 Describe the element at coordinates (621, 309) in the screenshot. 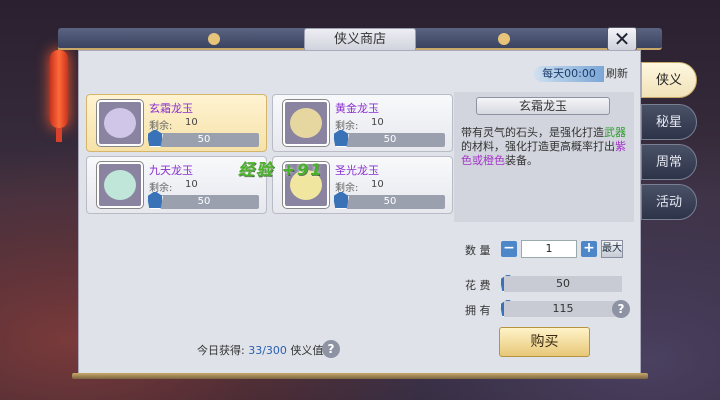

I see `owned-help-icon: ?` at that location.